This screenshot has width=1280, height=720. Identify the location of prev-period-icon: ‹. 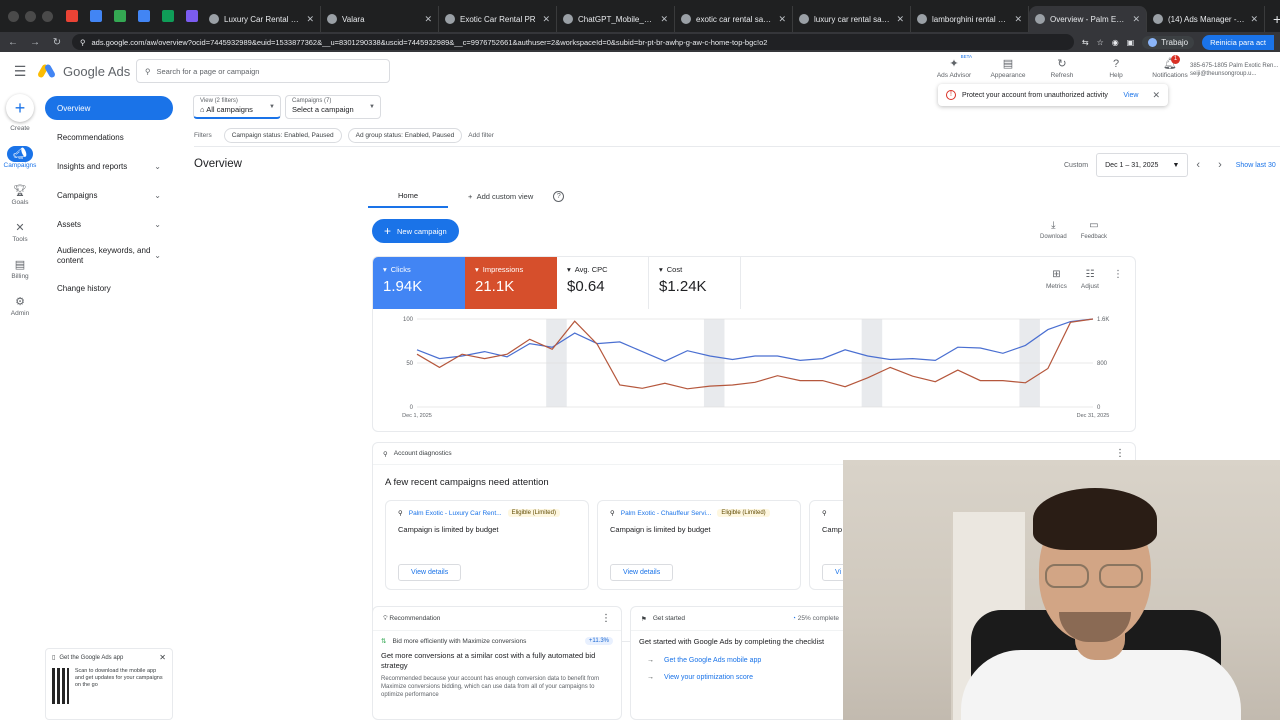
(1198, 165).